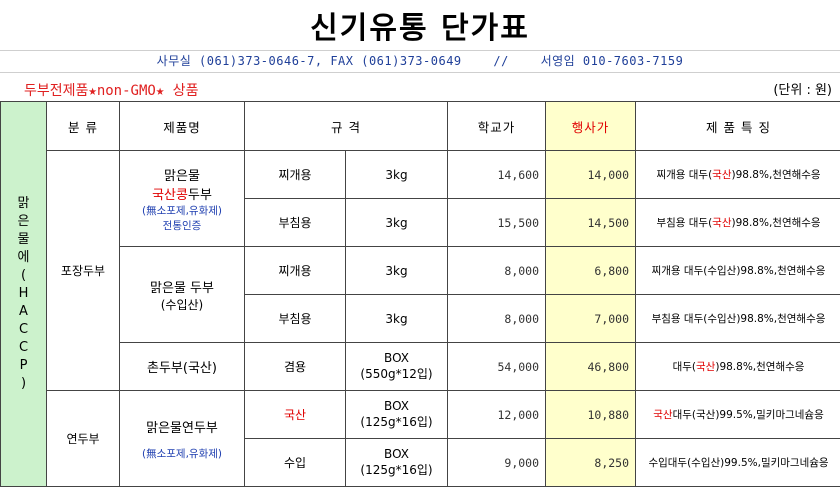  Describe the element at coordinates (83, 270) in the screenshot. I see `category-cell: 포장두부` at that location.